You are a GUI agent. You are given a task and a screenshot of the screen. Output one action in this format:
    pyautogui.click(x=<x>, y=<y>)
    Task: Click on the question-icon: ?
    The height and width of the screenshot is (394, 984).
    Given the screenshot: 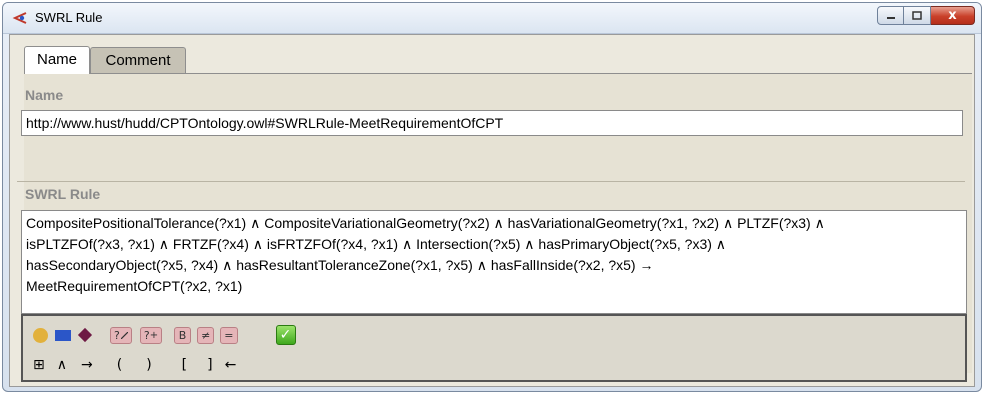 What is the action you would take?
    pyautogui.click(x=117, y=335)
    